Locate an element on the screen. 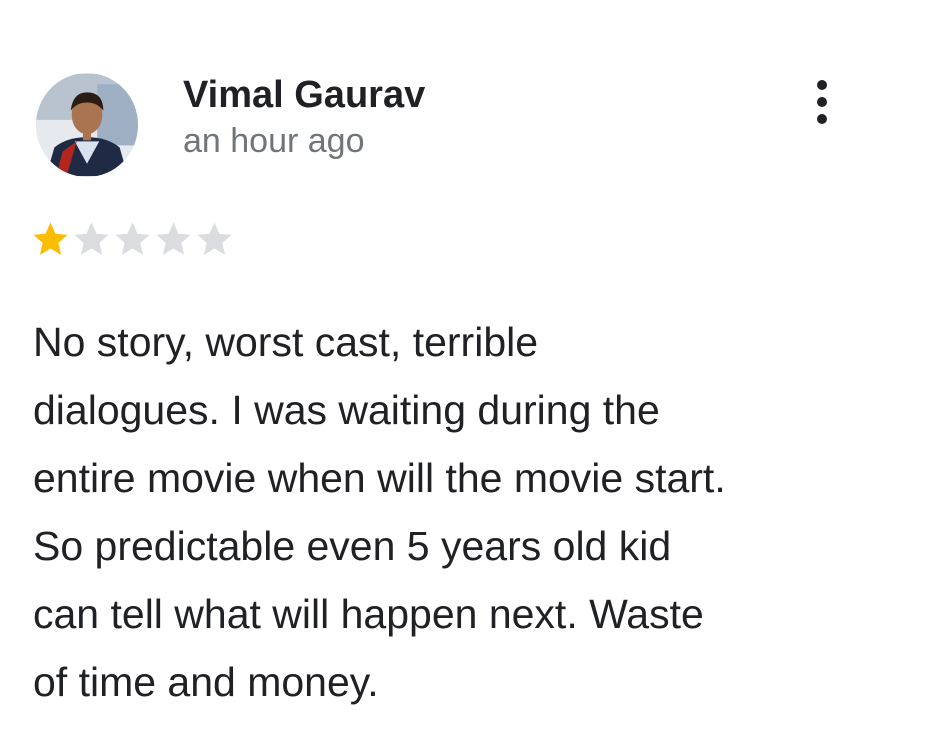 This screenshot has width=926, height=743. star-rating is located at coordinates (132, 239).